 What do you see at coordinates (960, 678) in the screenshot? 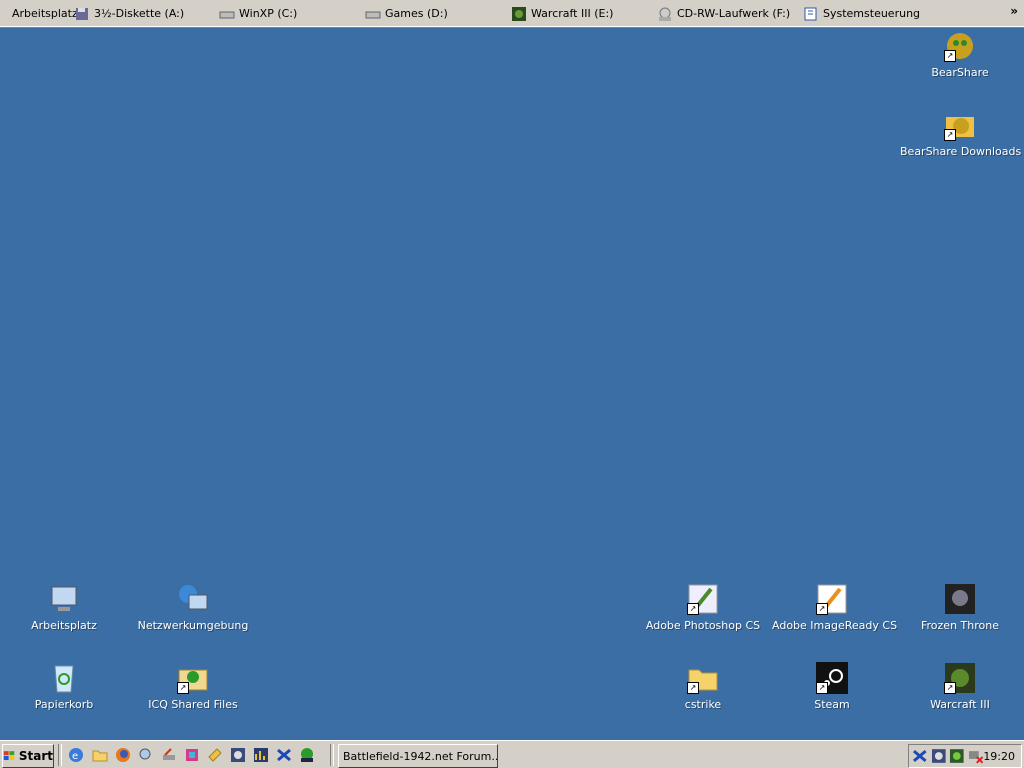
I see `warcraft-icon: ↗` at bounding box center [960, 678].